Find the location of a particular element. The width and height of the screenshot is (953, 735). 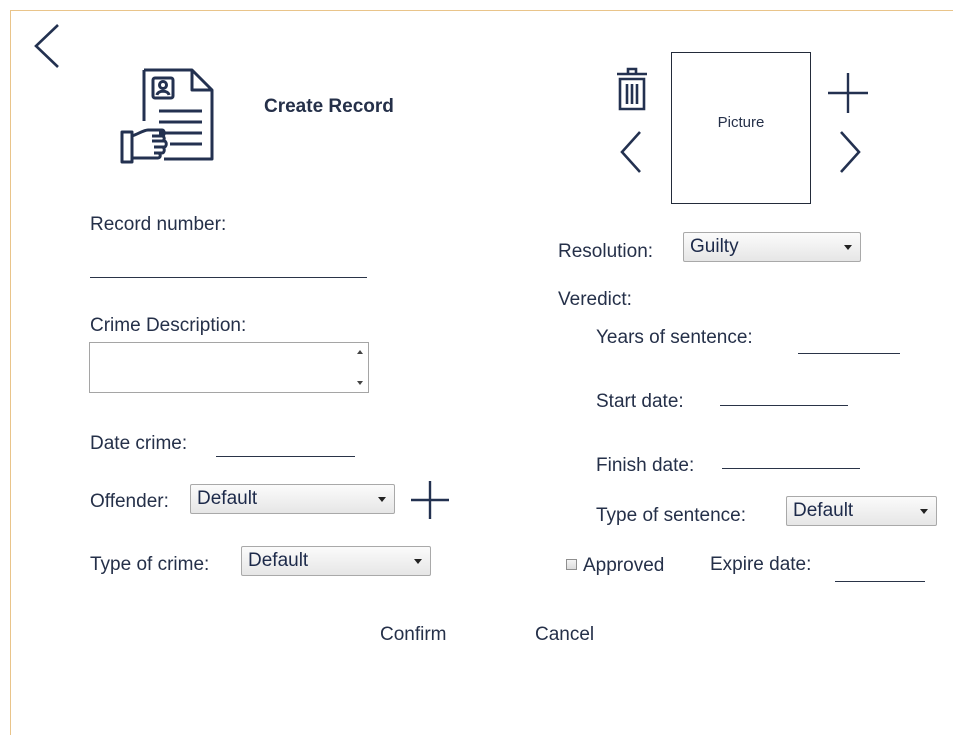

confirm-button: Confirm is located at coordinates (413, 635).